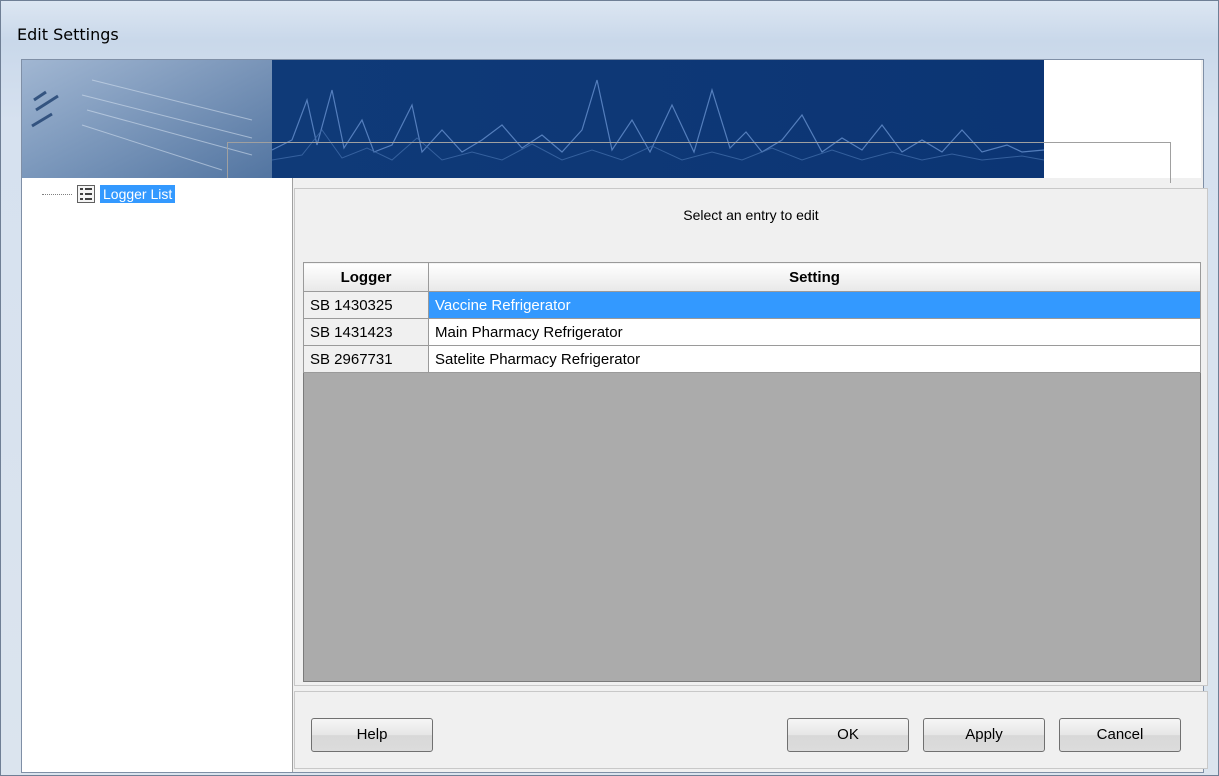  I want to click on list-icon, so click(86, 194).